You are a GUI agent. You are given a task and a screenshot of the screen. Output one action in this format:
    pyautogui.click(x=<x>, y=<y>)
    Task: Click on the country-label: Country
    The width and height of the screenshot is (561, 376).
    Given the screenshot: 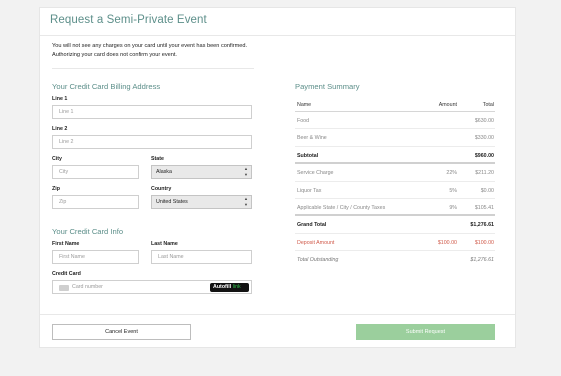 What is the action you would take?
    pyautogui.click(x=161, y=189)
    